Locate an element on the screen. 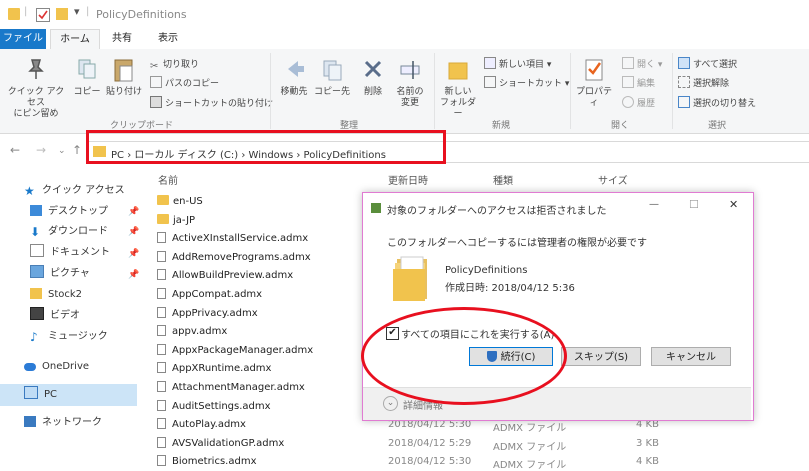  file-date: 2018/04/12 5:30 is located at coordinates (430, 461).